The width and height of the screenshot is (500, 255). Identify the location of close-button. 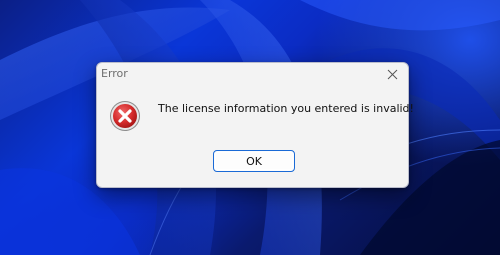
(392, 74).